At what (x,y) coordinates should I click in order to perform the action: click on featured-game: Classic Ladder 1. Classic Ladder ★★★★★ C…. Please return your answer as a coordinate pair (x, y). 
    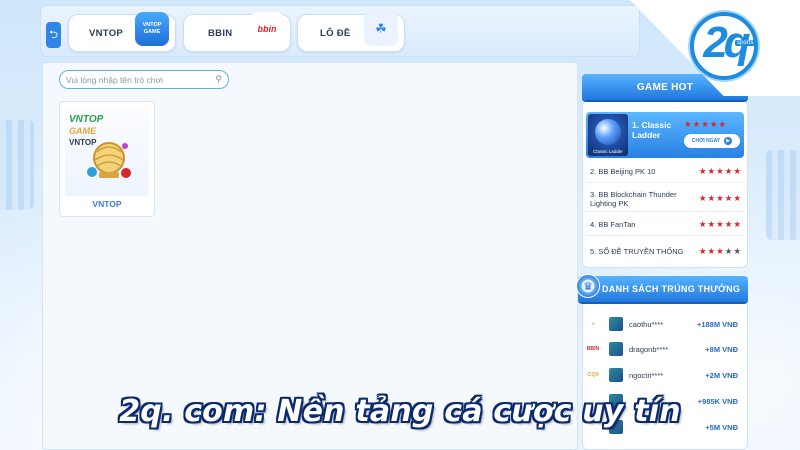
    Looking at the image, I should click on (665, 135).